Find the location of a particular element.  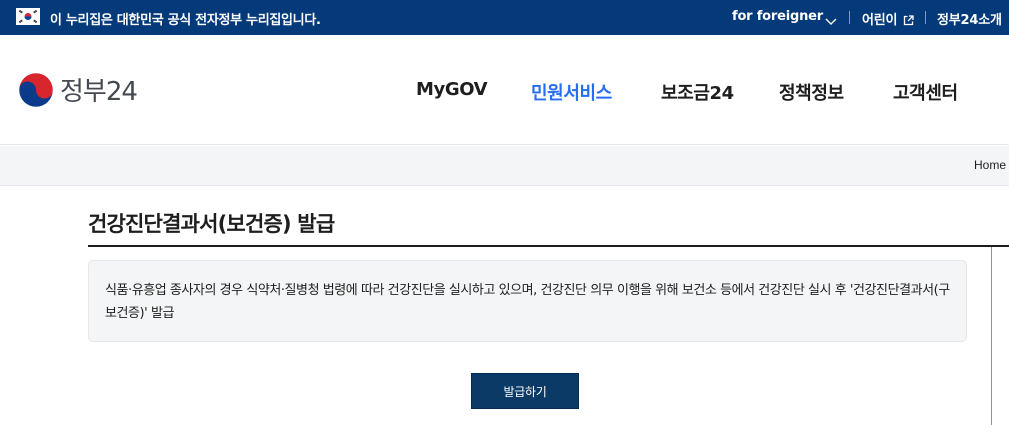

nav-mygov: MyGOV is located at coordinates (452, 89).